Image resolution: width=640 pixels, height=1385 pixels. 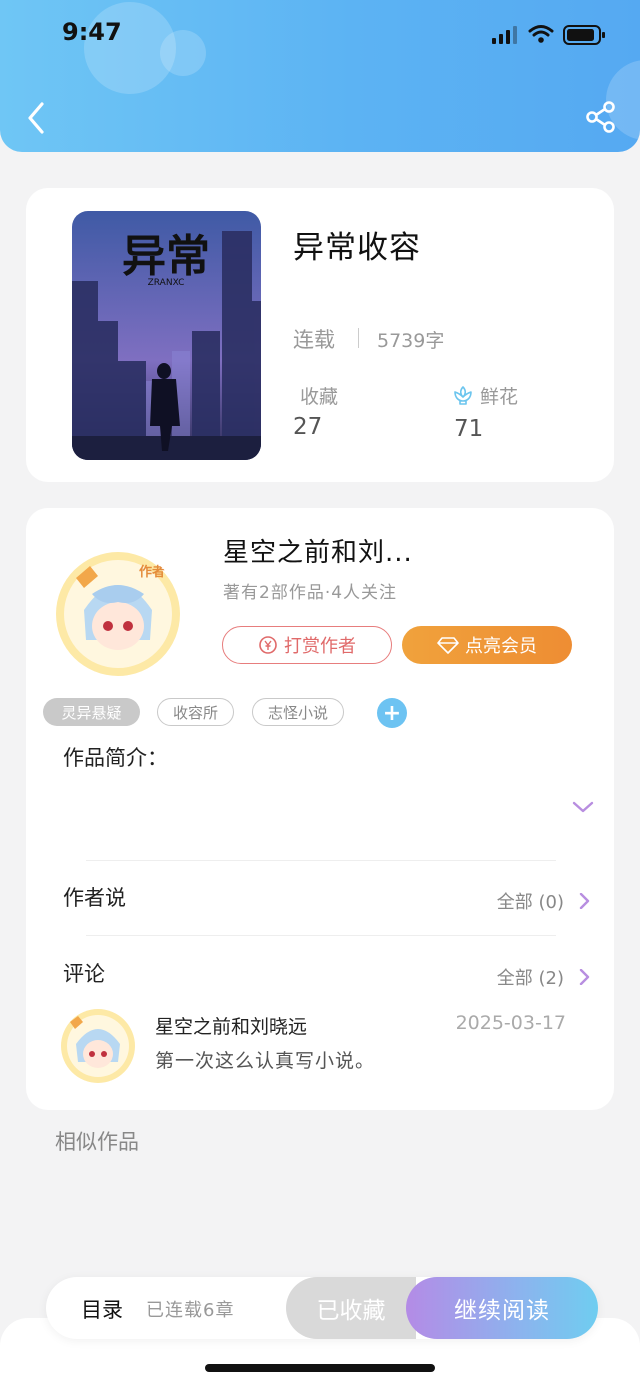 What do you see at coordinates (319, 397) in the screenshot?
I see `favorites-label: 收藏` at bounding box center [319, 397].